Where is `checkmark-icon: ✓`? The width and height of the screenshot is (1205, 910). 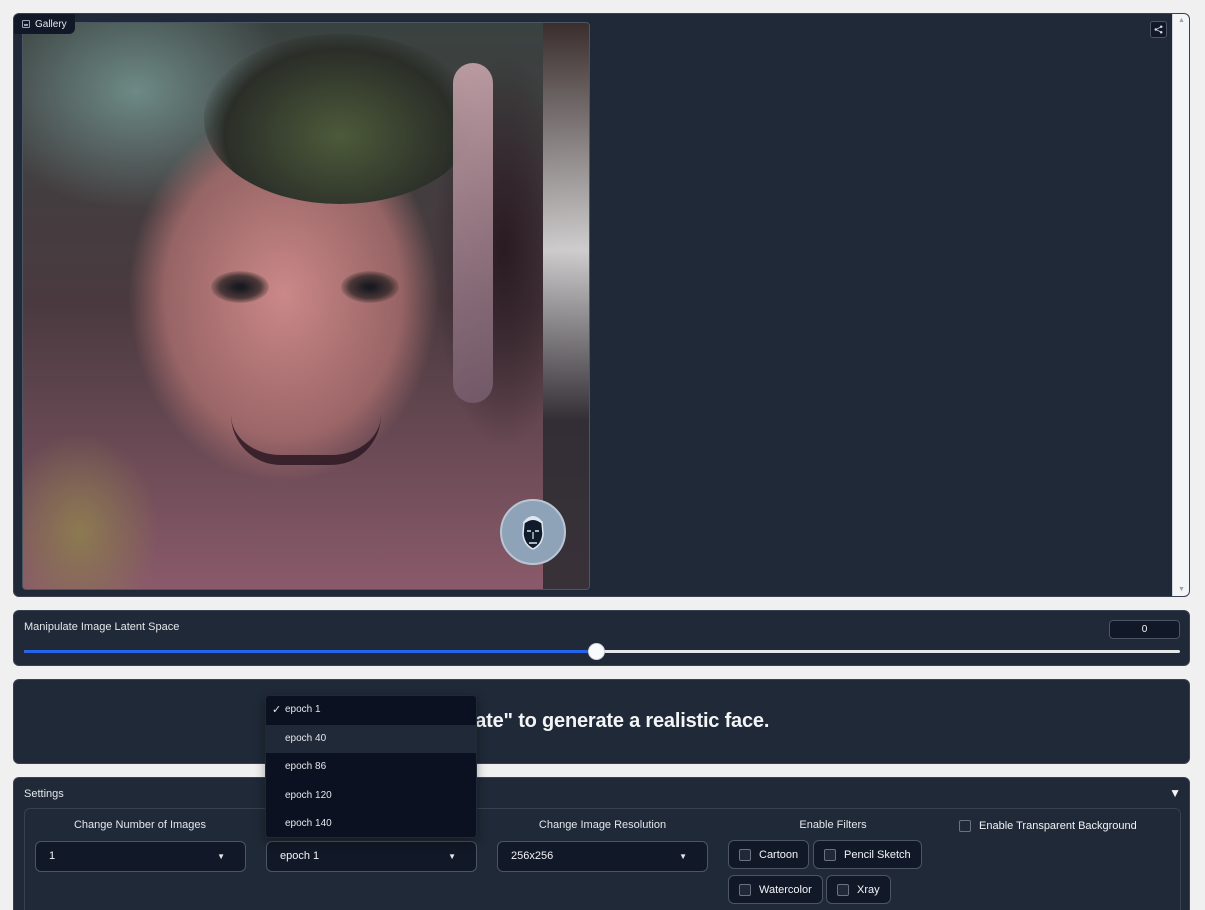 checkmark-icon: ✓ is located at coordinates (277, 710).